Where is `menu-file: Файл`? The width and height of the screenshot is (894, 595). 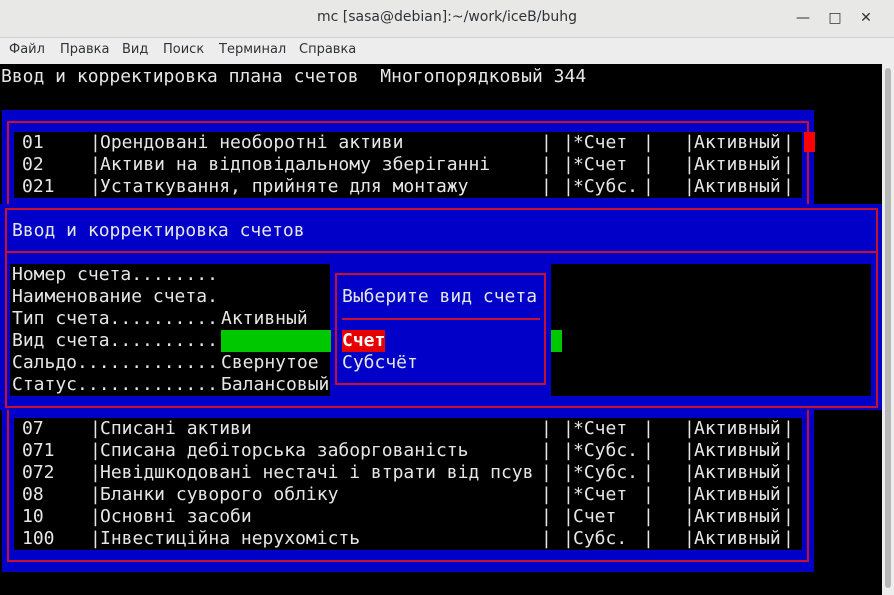
menu-file: Файл is located at coordinates (27, 49).